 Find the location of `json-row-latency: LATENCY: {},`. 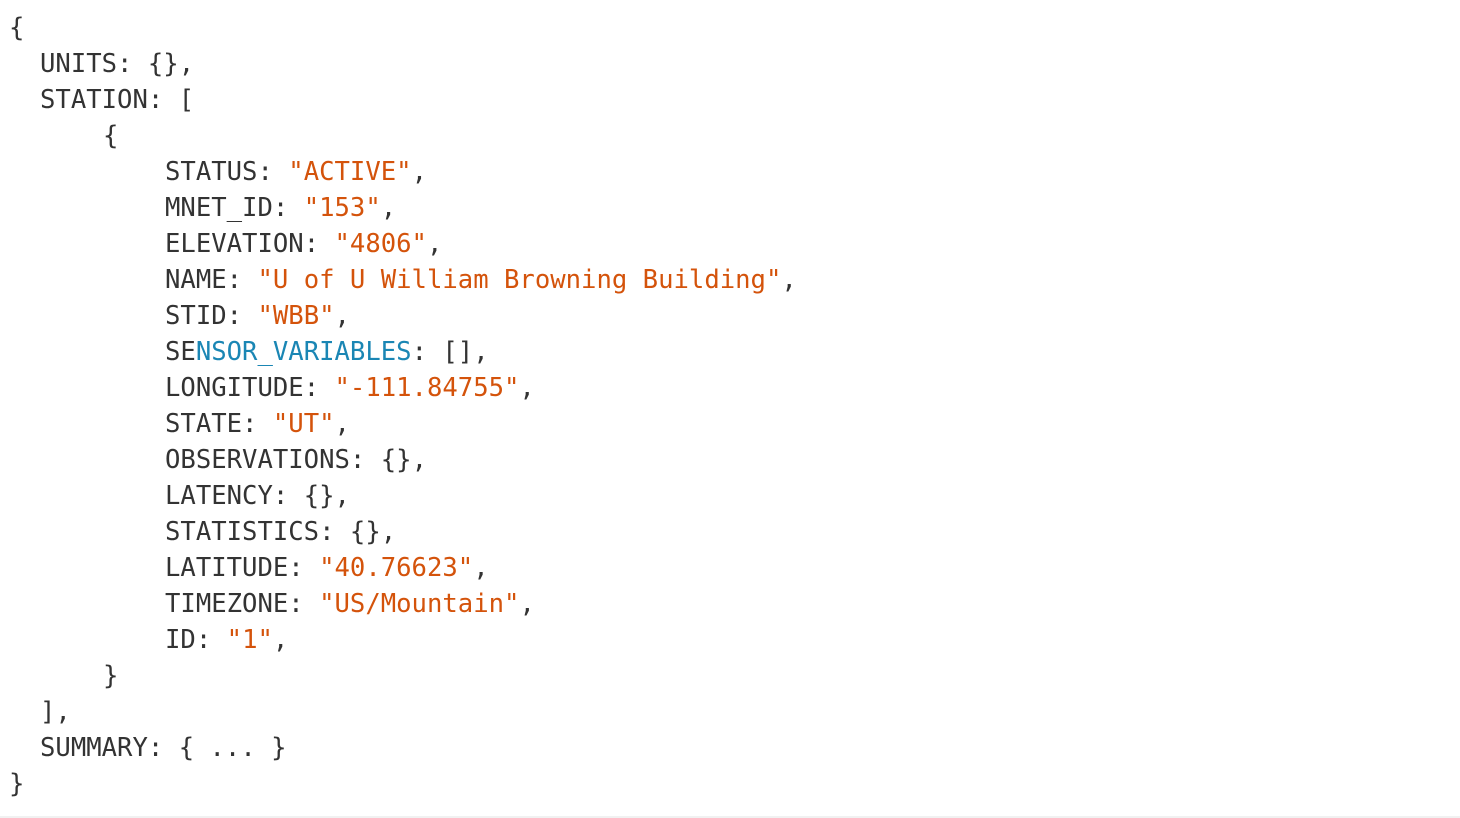

json-row-latency: LATENCY: {}, is located at coordinates (257, 496).